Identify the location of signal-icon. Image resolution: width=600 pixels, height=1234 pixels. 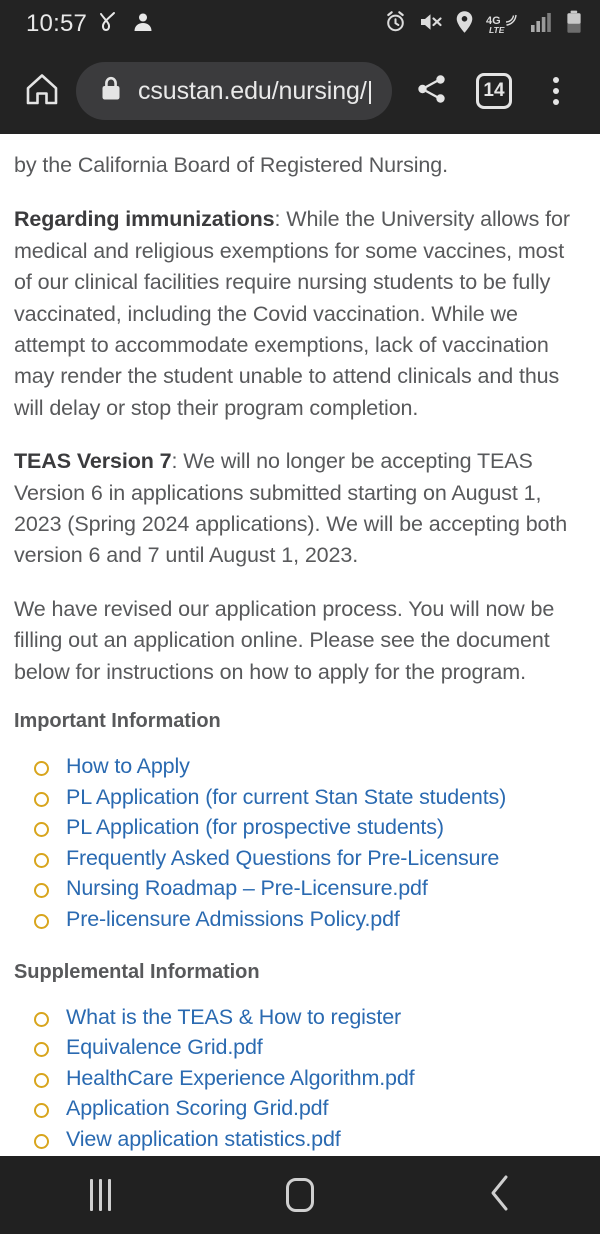
(542, 24).